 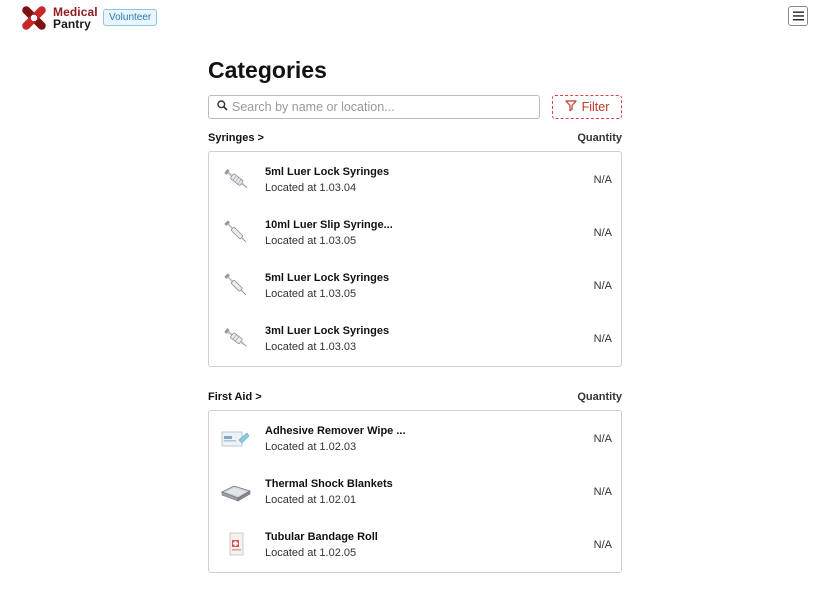 I want to click on item-name: Tubular Bandage Roll, so click(x=321, y=537).